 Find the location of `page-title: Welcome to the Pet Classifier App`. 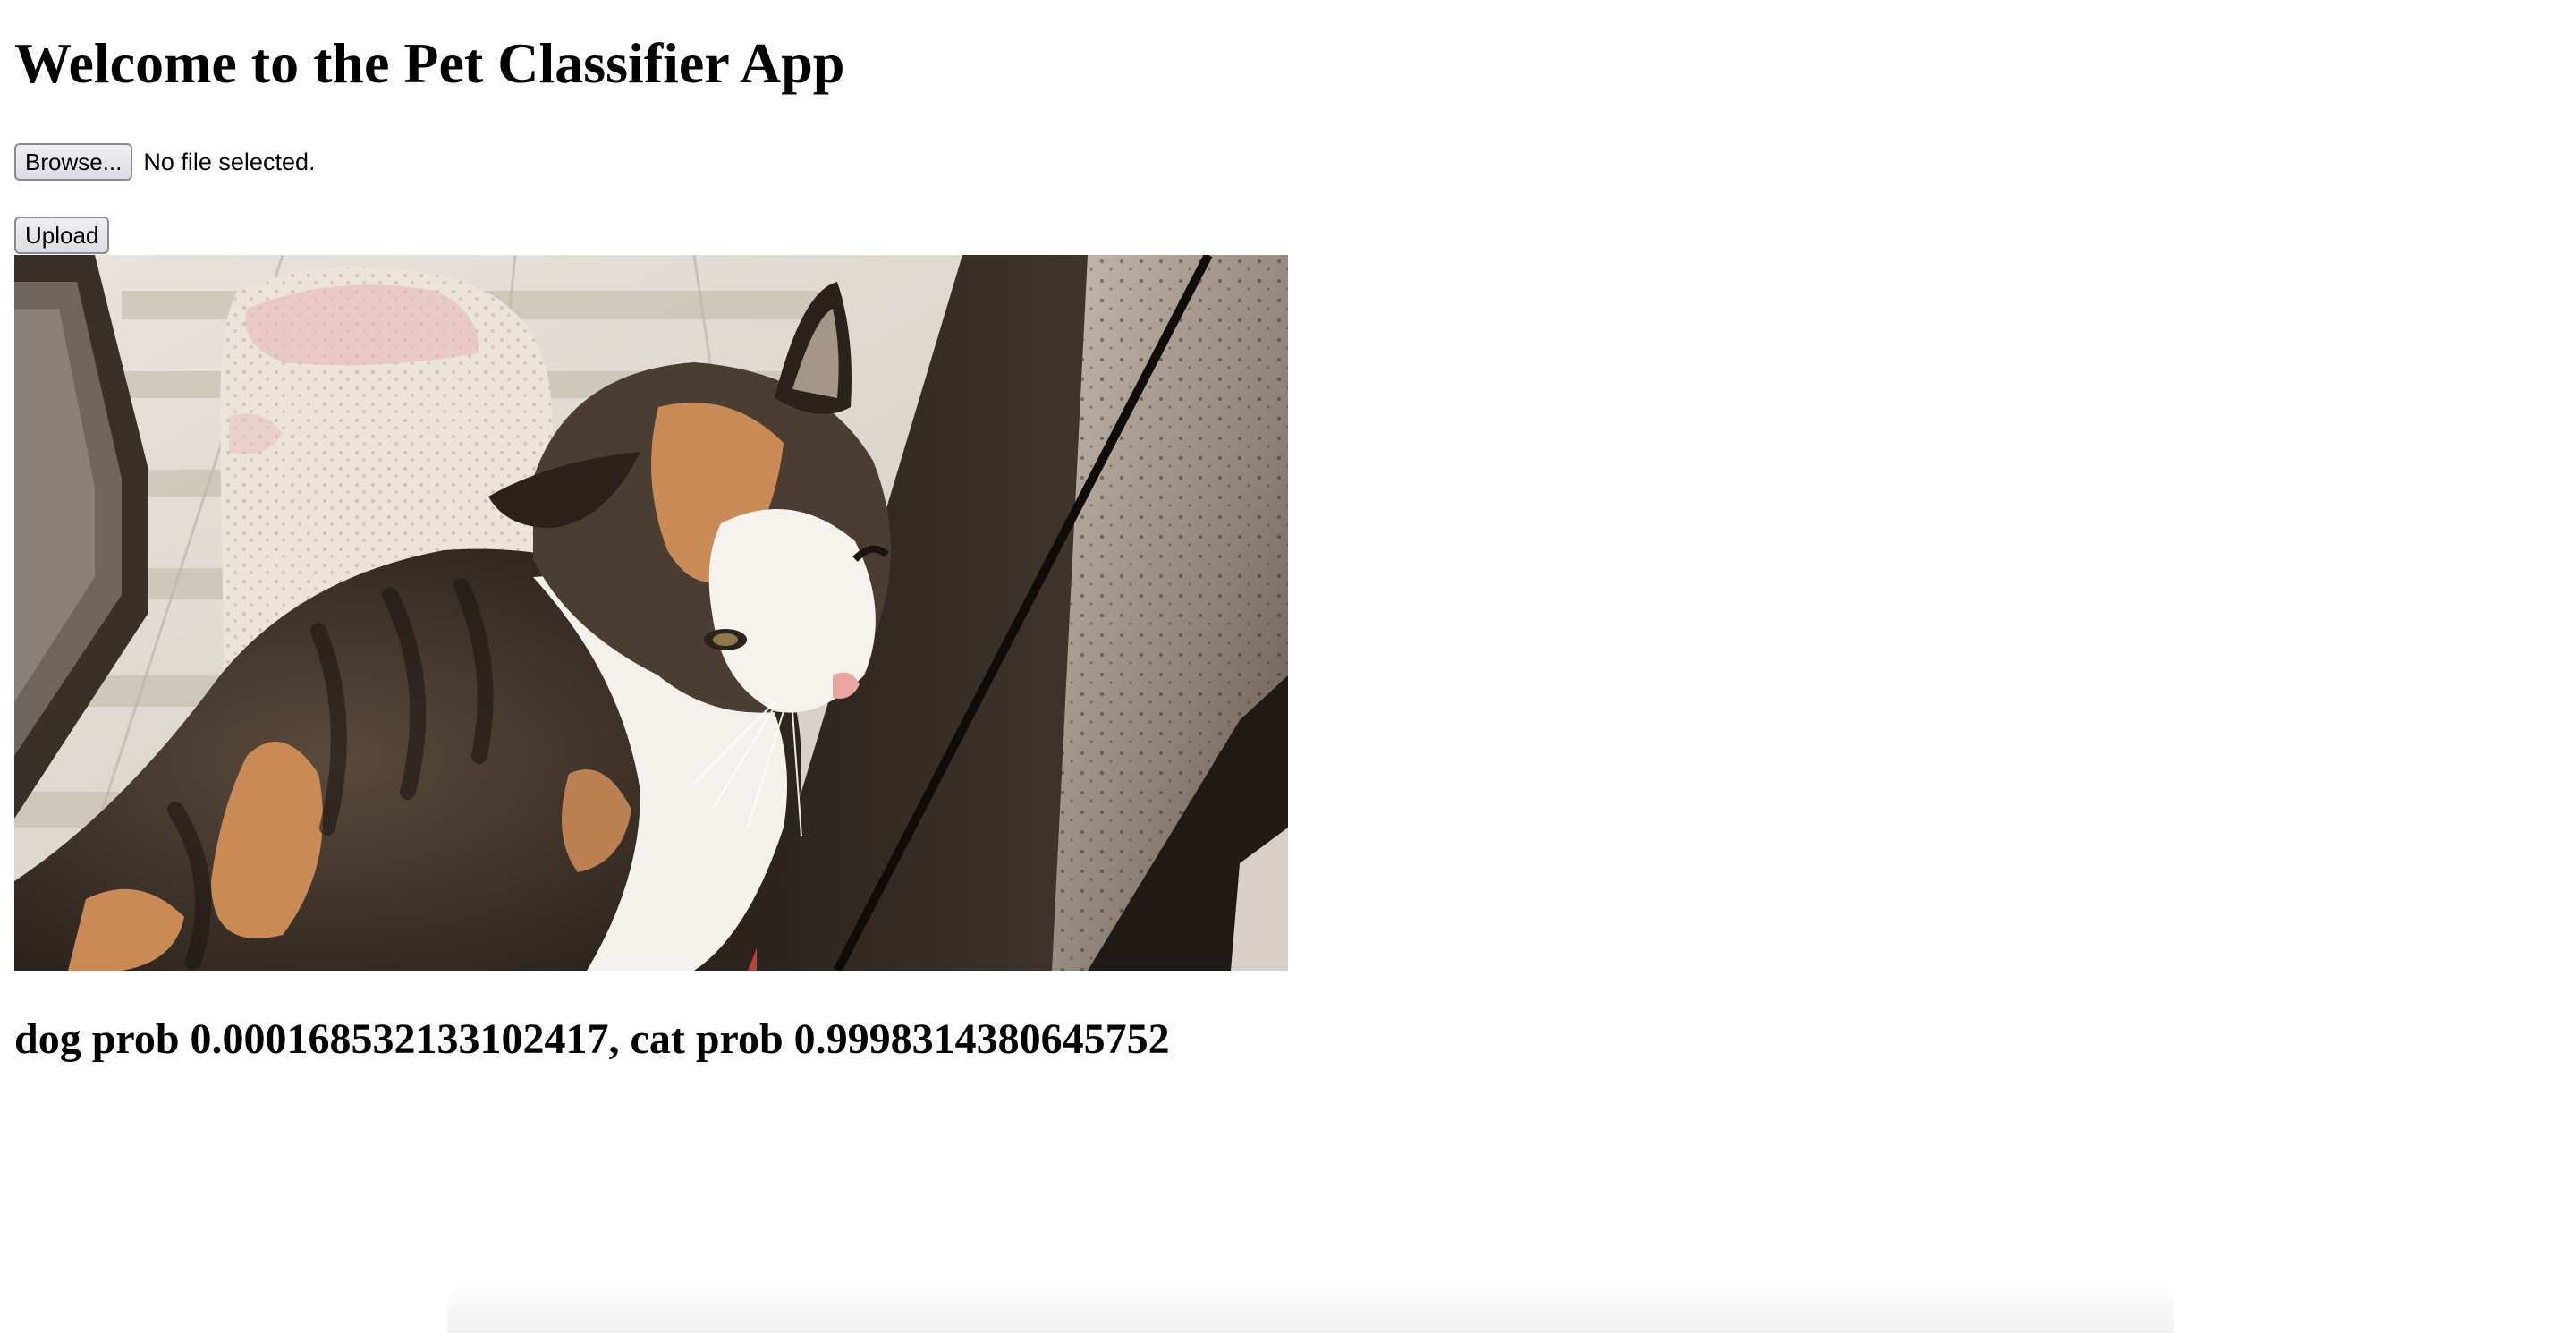

page-title: Welcome to the Pet Classifier App is located at coordinates (429, 63).